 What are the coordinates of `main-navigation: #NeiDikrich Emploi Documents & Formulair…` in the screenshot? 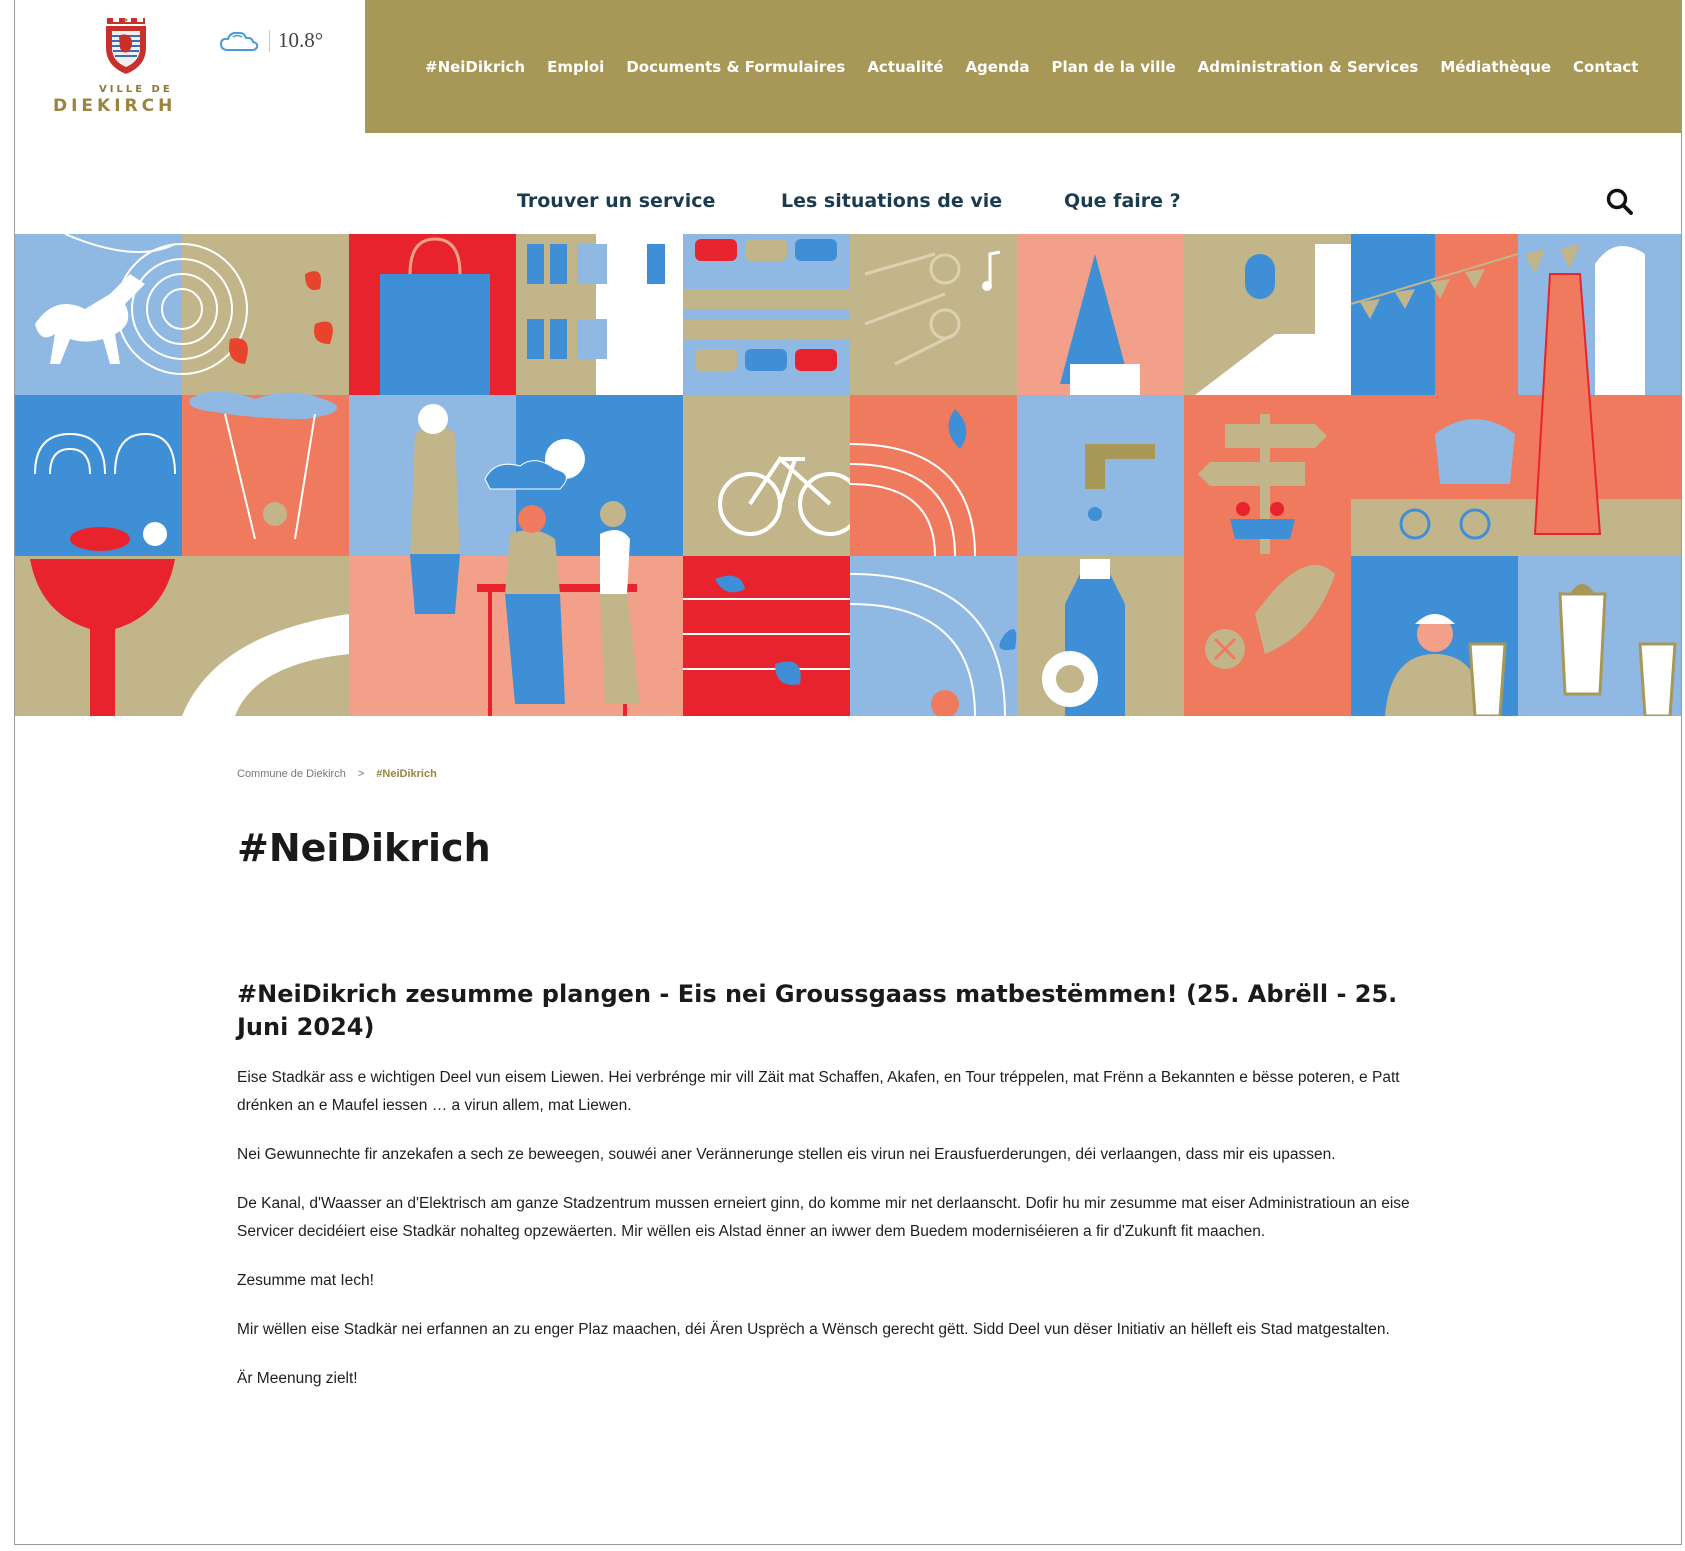 It's located at (1023, 66).